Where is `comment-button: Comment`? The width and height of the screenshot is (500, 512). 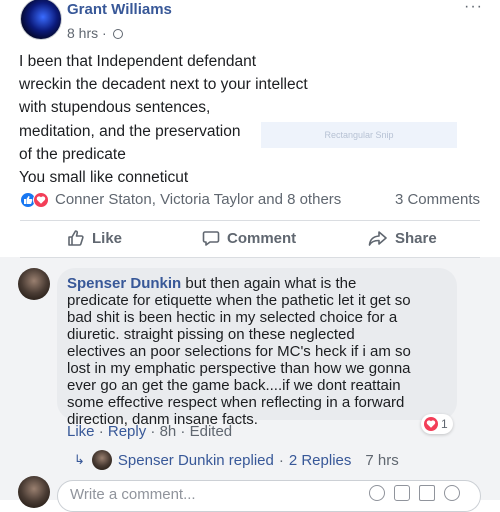
comment-button: Comment is located at coordinates (249, 238).